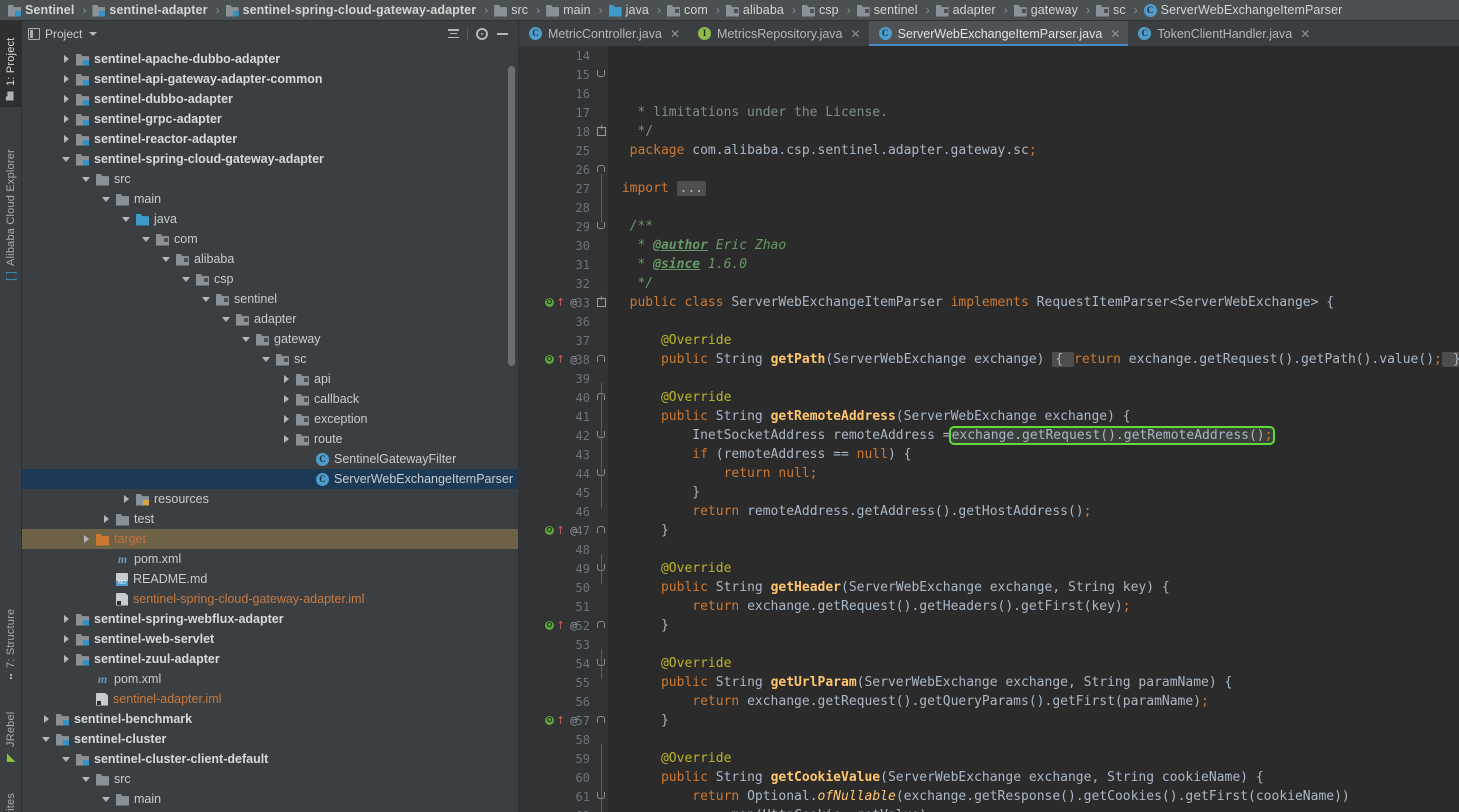 Image resolution: width=1459 pixels, height=812 pixels. What do you see at coordinates (482, 34) in the screenshot?
I see `settings-button` at bounding box center [482, 34].